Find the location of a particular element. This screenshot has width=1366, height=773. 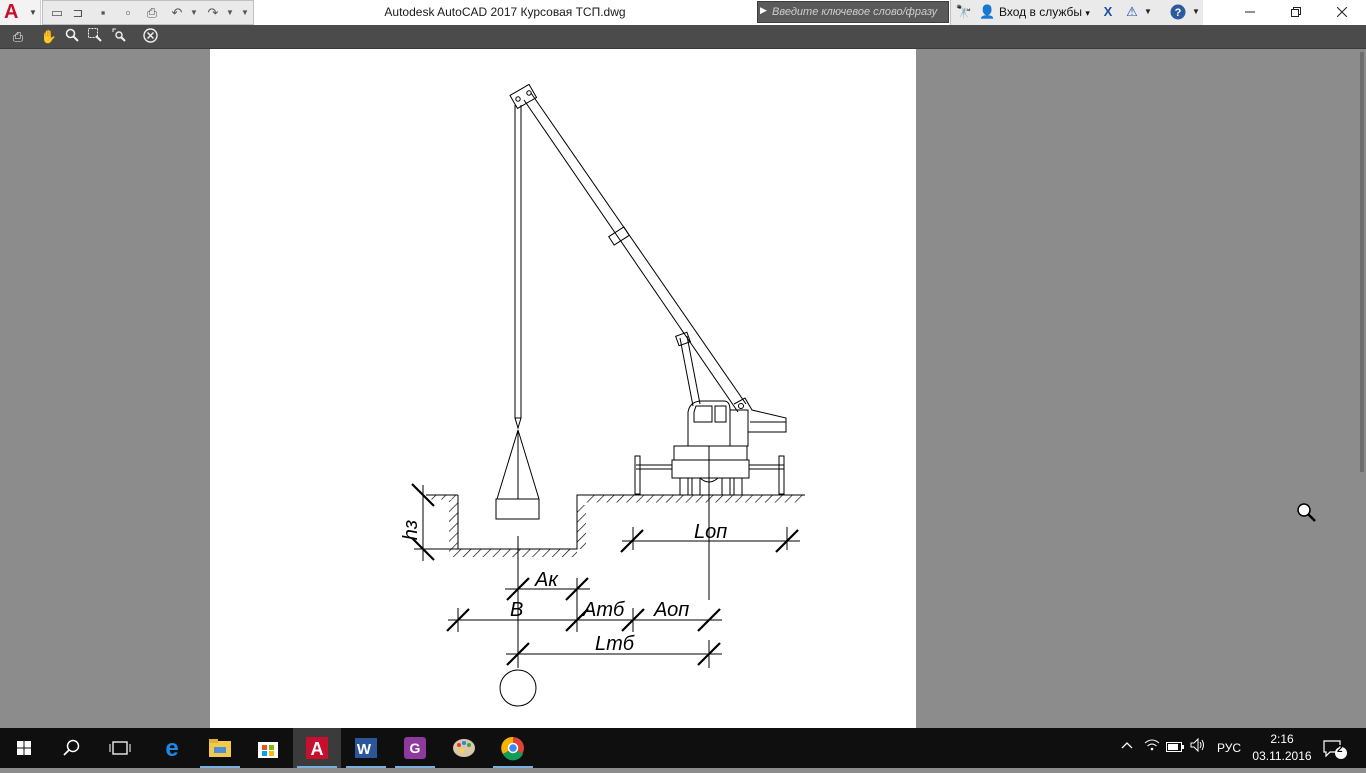

word-icon: W is located at coordinates (366, 748).